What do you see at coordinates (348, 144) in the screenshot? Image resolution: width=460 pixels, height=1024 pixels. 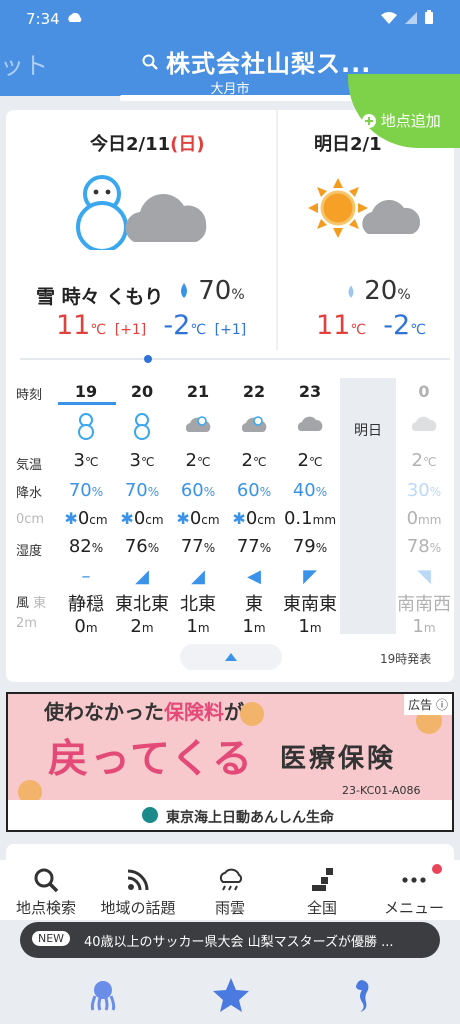 I see `tomorrow-date: 明日2/1` at bounding box center [348, 144].